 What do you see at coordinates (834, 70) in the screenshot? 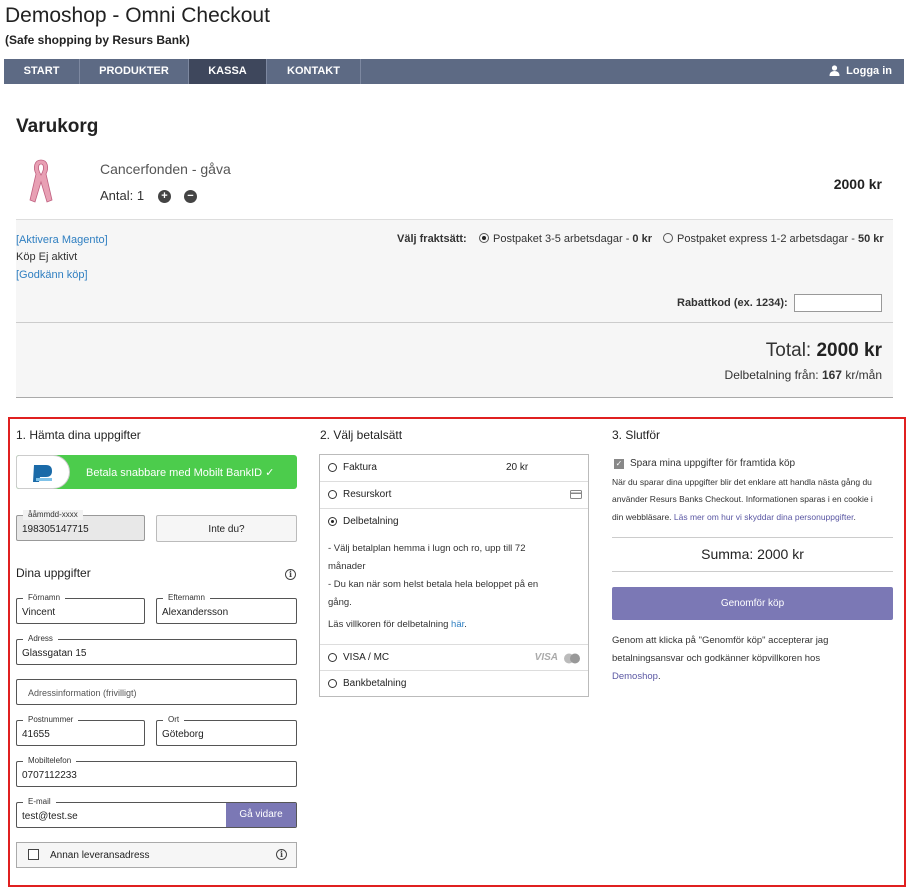
I see `user-icon` at bounding box center [834, 70].